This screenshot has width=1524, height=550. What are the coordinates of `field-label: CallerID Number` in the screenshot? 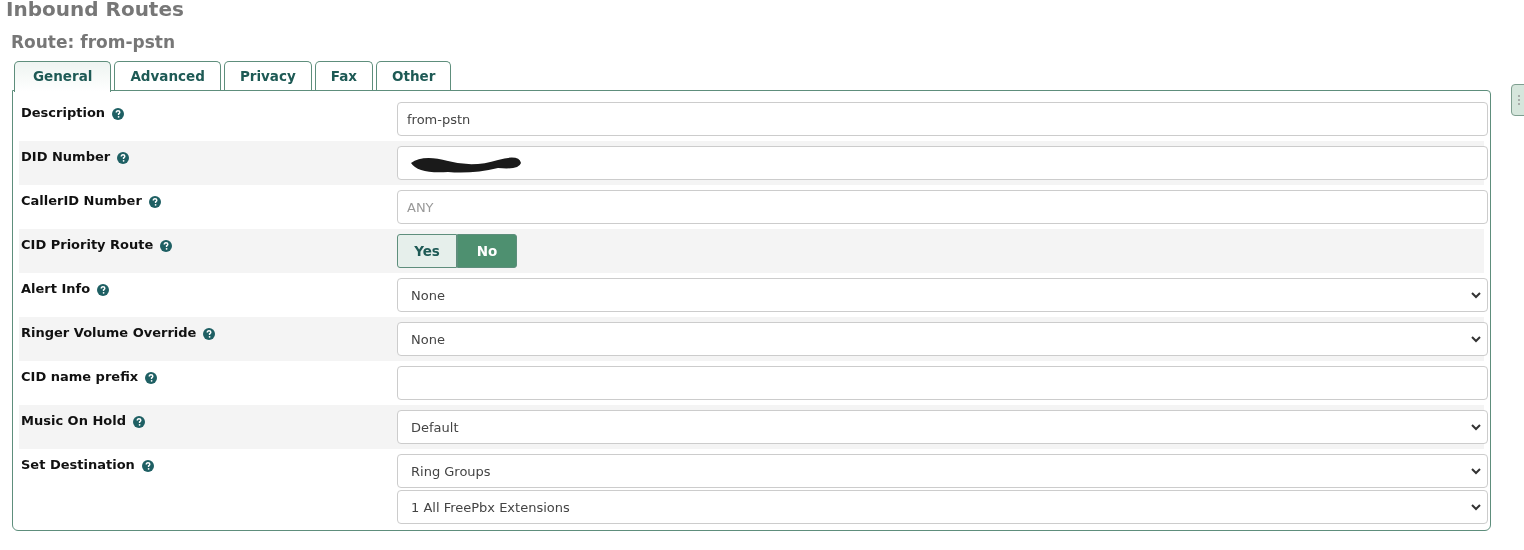 It's located at (81, 200).